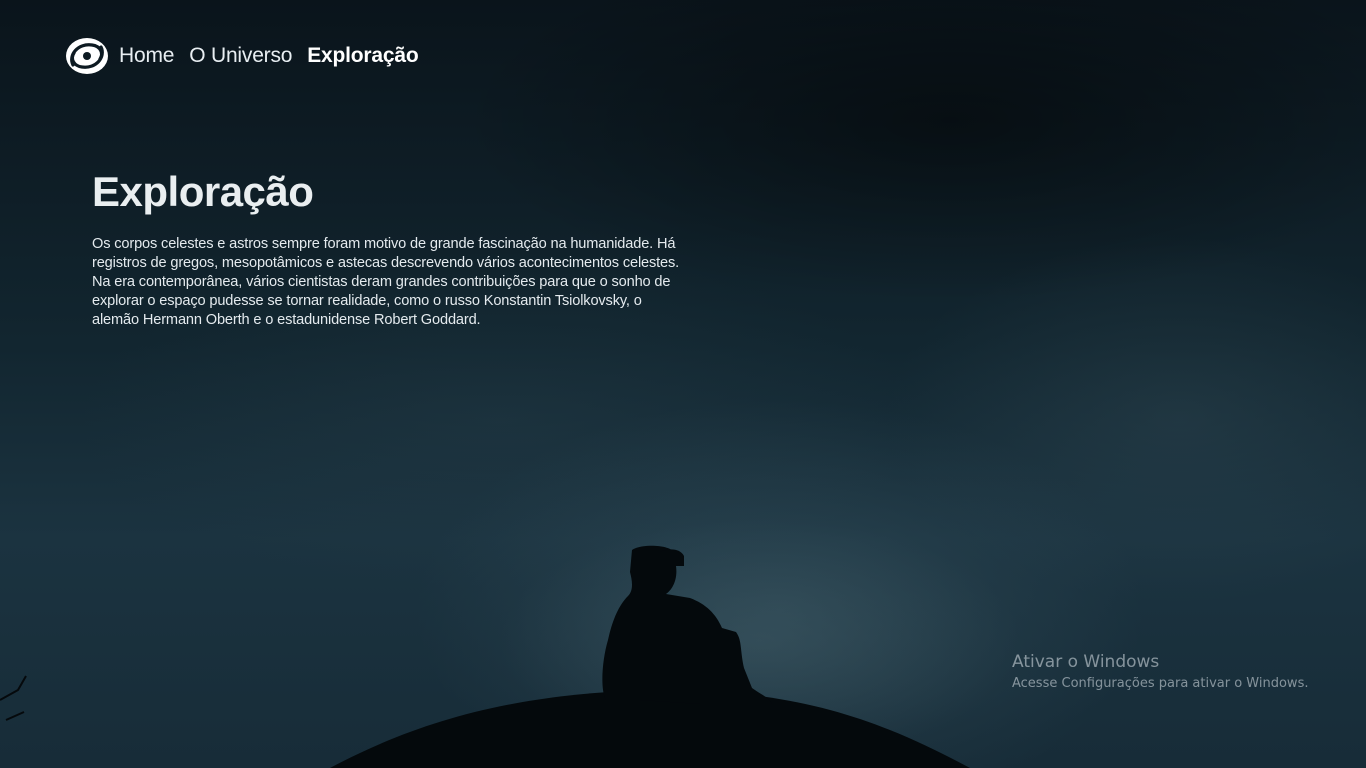 This screenshot has width=1366, height=768. What do you see at coordinates (203, 191) in the screenshot?
I see `page-title: Exploração` at bounding box center [203, 191].